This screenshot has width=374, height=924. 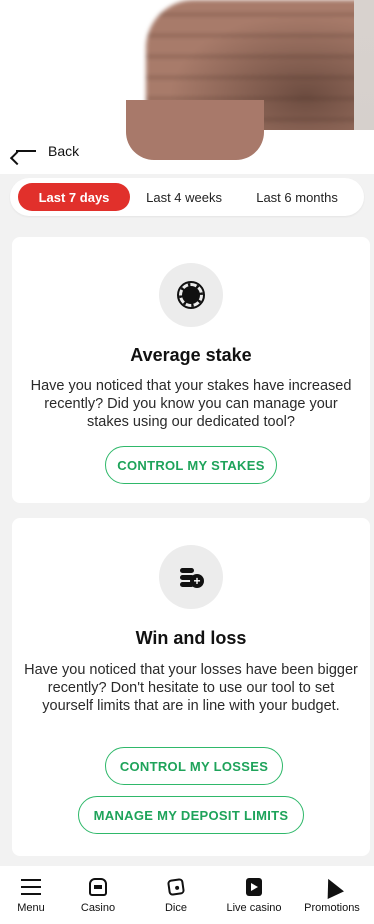 I want to click on card-title: Average stake, so click(x=191, y=355).